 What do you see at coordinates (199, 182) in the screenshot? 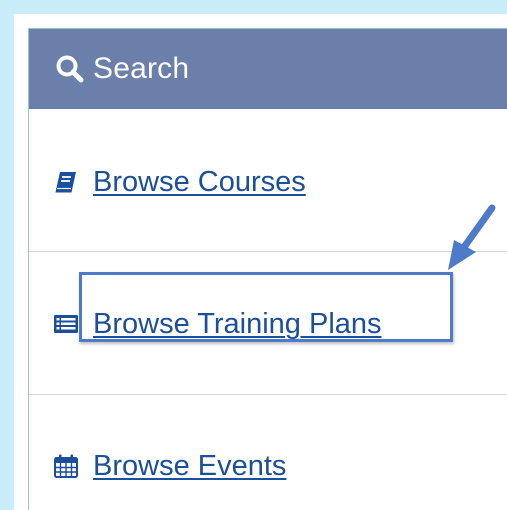
I see `browse-courses-link: Browse Courses` at bounding box center [199, 182].